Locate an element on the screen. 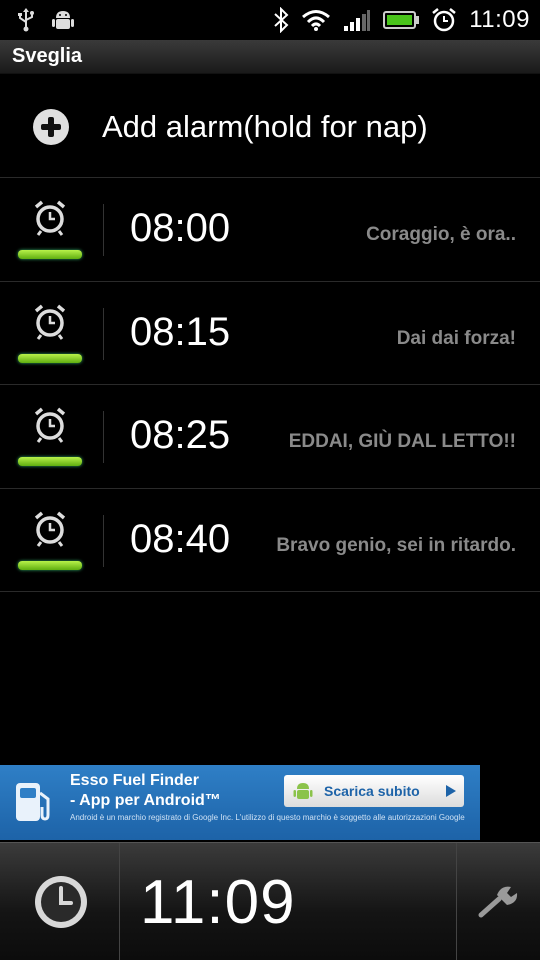 This screenshot has height=960, width=540. alarm-time: 08:00 is located at coordinates (180, 228).